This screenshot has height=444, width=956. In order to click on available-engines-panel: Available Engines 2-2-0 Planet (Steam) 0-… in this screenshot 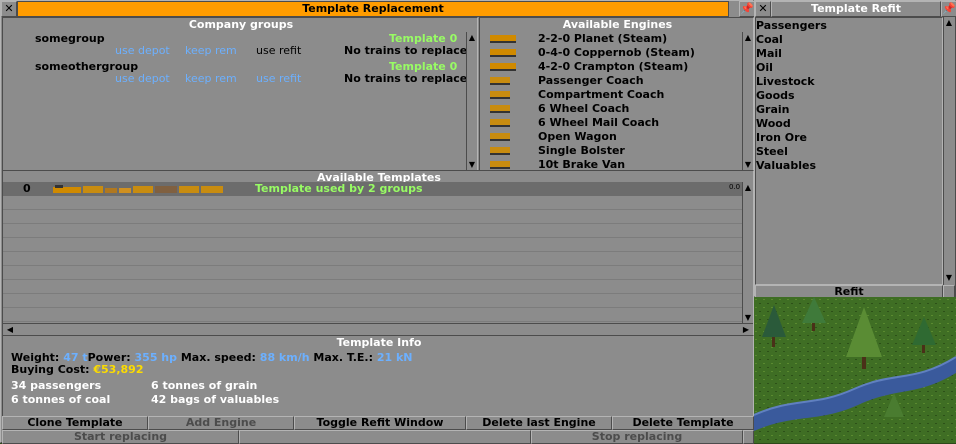, I will do `click(616, 94)`.